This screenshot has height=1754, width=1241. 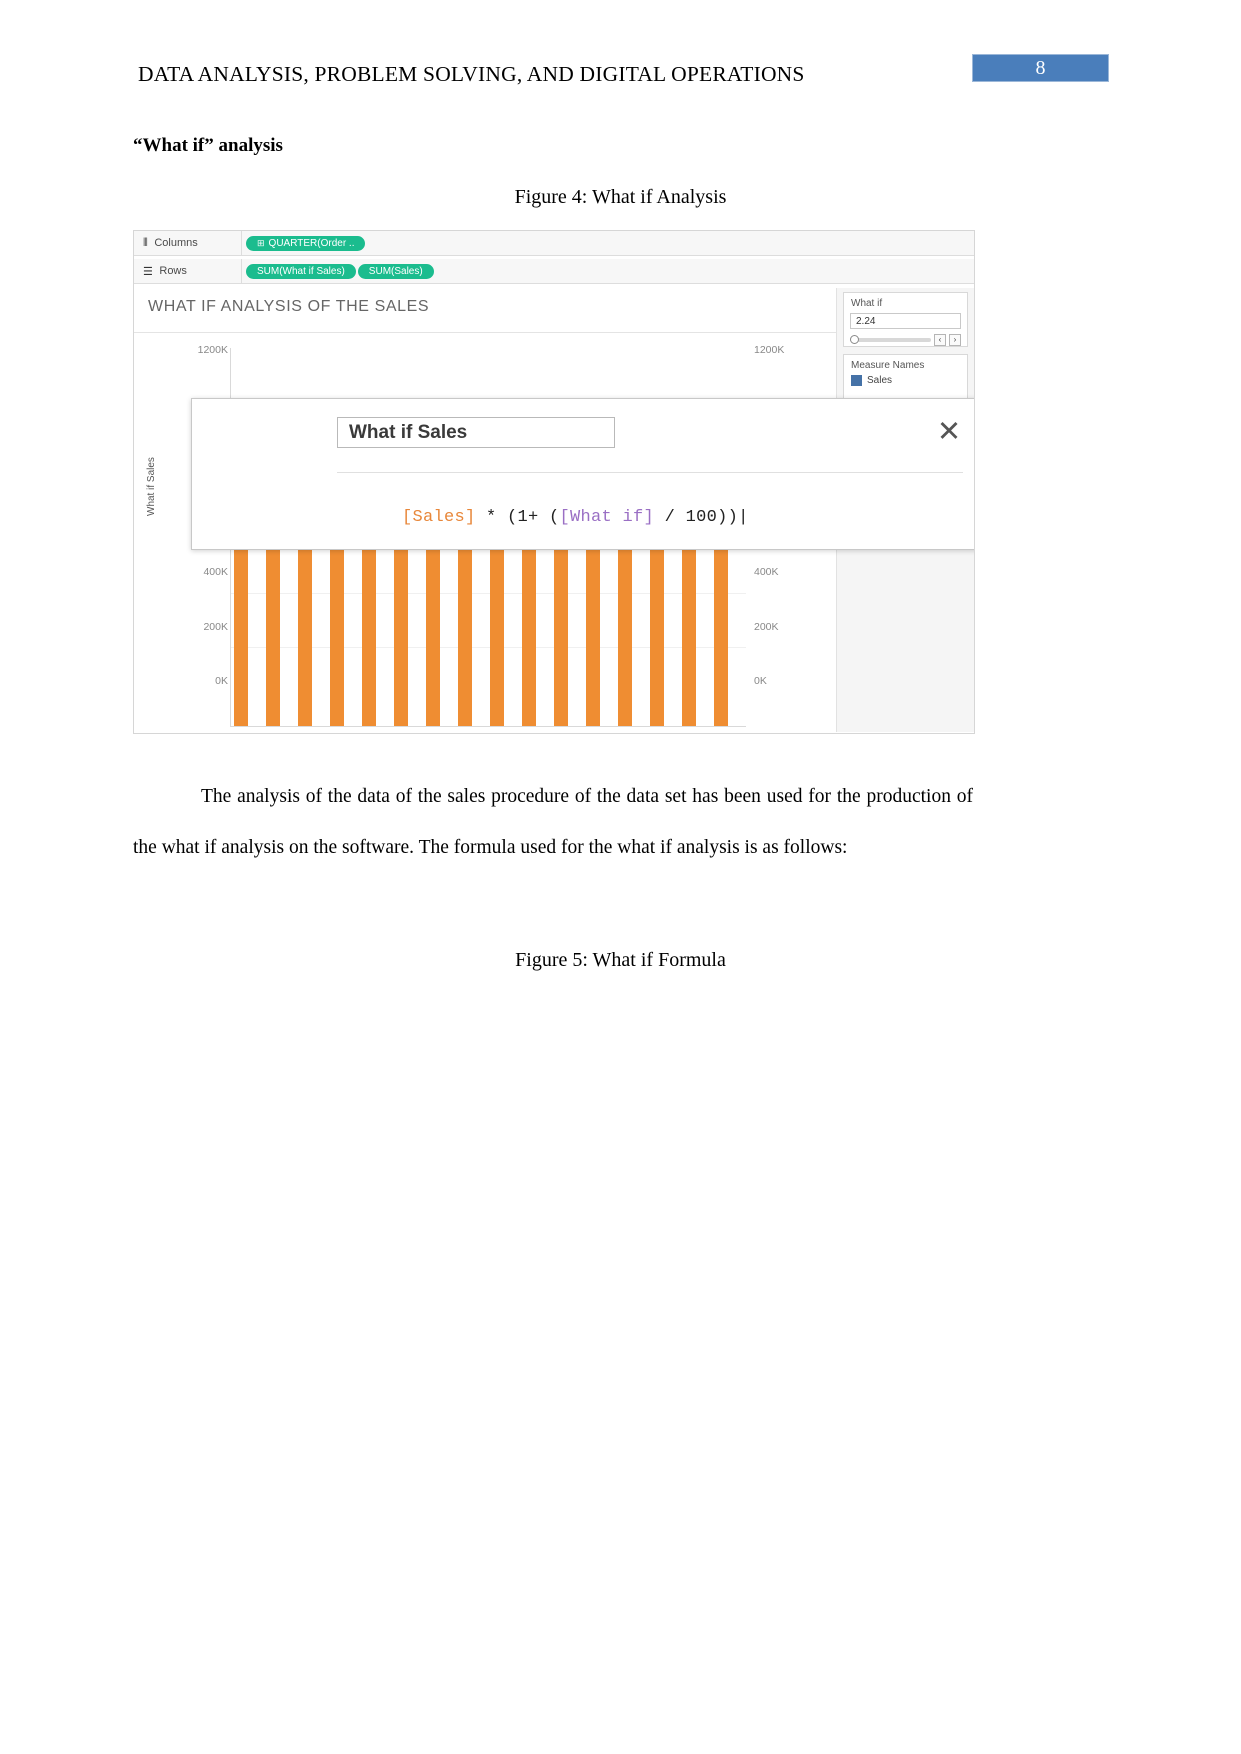 I want to click on formula-expression-editor: [Sales] * (1+ ([What if] / 100))|, so click(x=544, y=517).